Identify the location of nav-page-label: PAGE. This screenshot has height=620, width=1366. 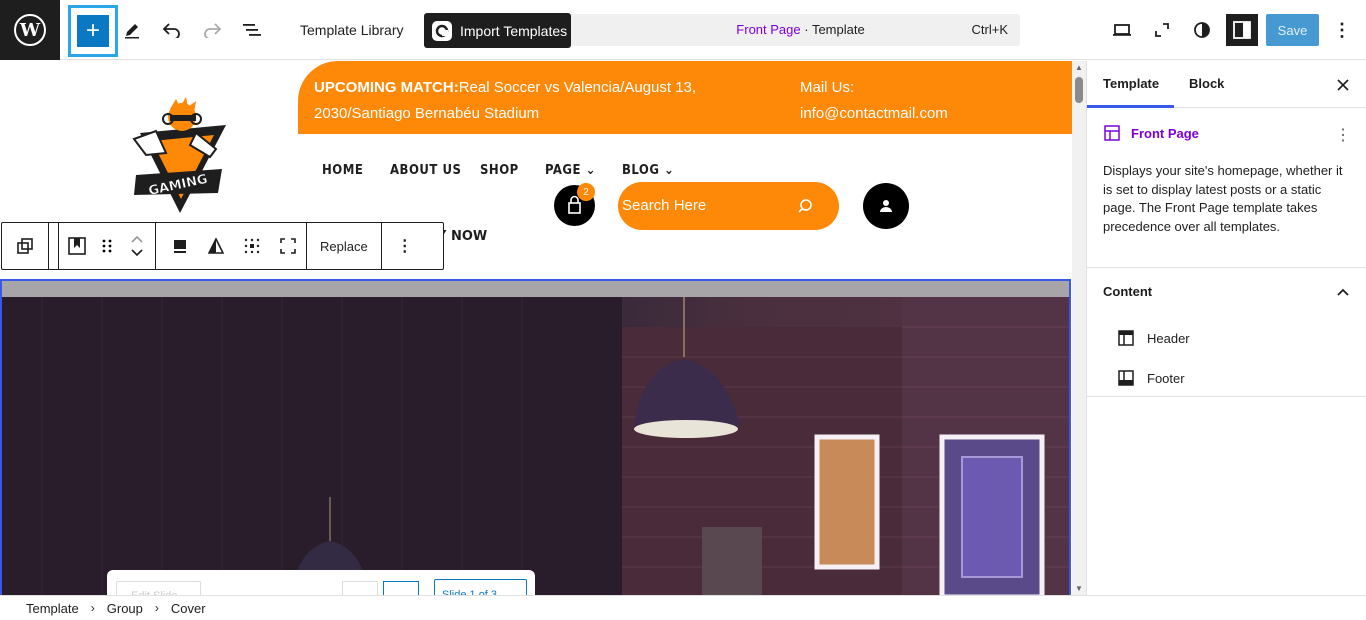
(563, 170).